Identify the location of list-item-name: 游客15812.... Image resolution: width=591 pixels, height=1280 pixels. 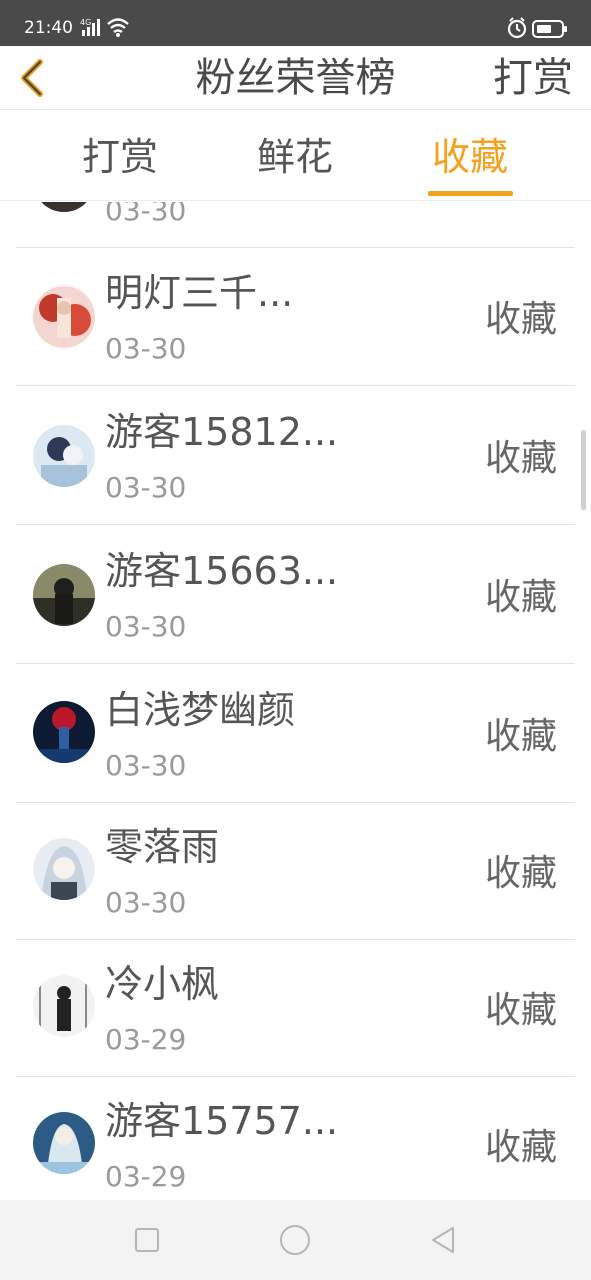
(222, 432).